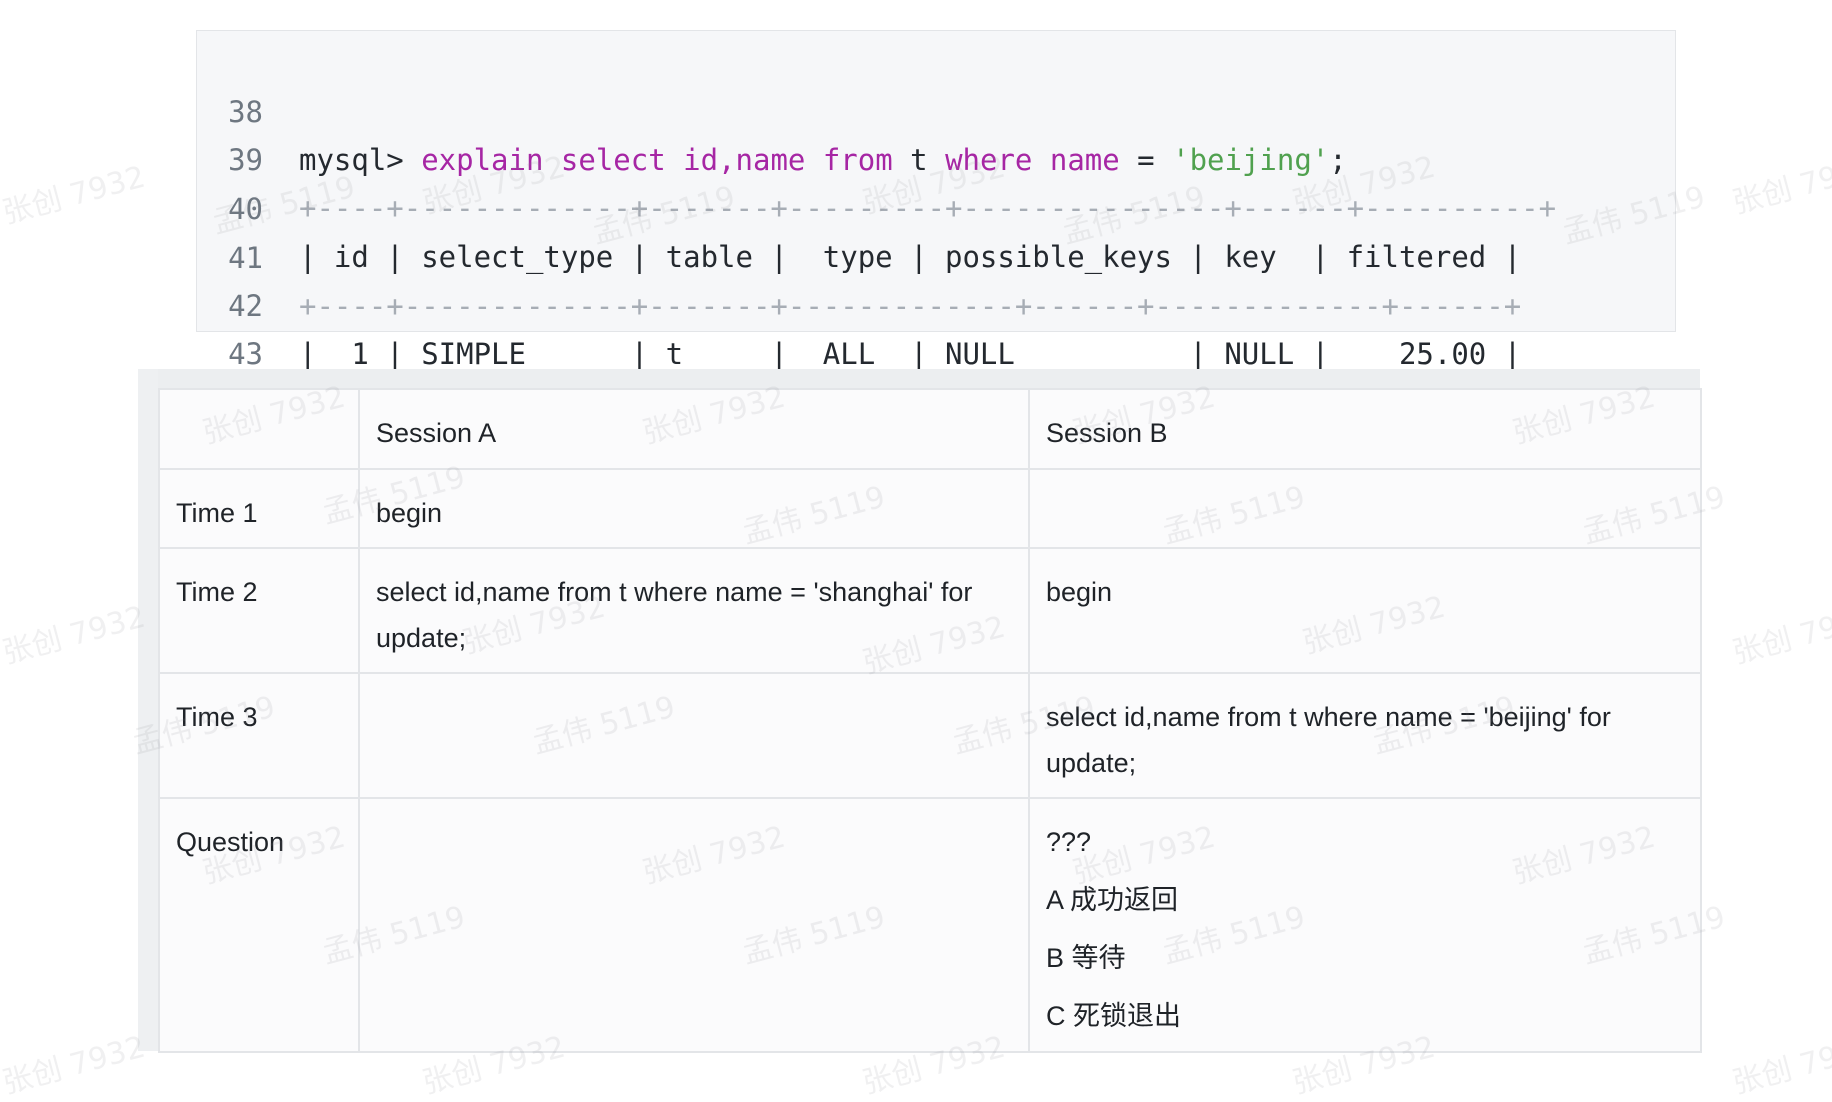 The image size is (1832, 1102). Describe the element at coordinates (929, 378) in the screenshot. I see `table-top-bar` at that location.